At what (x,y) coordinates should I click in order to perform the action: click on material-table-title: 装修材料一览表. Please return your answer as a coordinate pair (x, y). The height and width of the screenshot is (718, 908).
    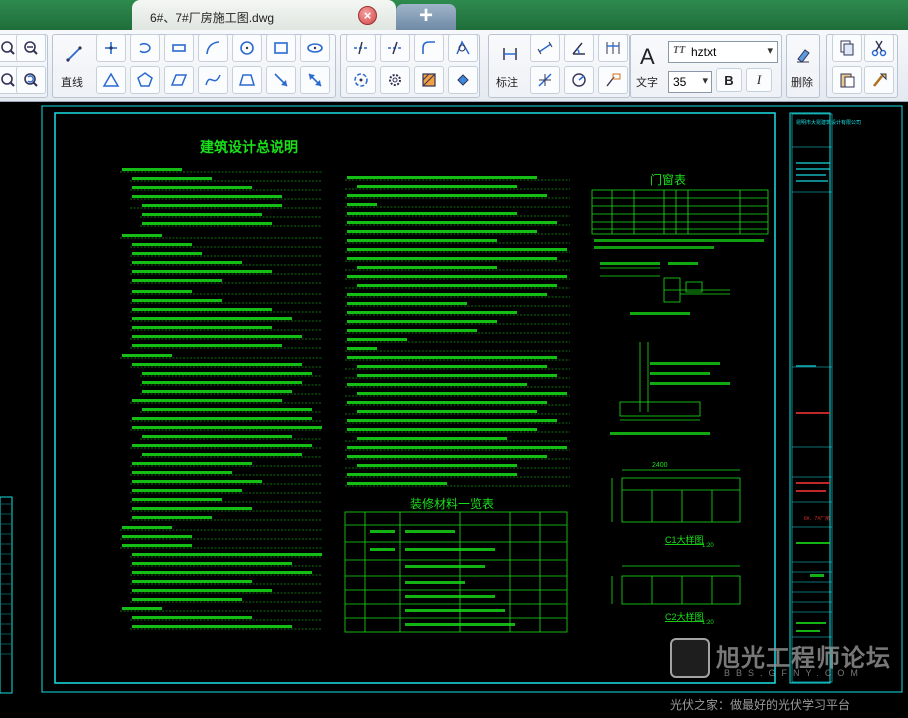
    Looking at the image, I should click on (452, 503).